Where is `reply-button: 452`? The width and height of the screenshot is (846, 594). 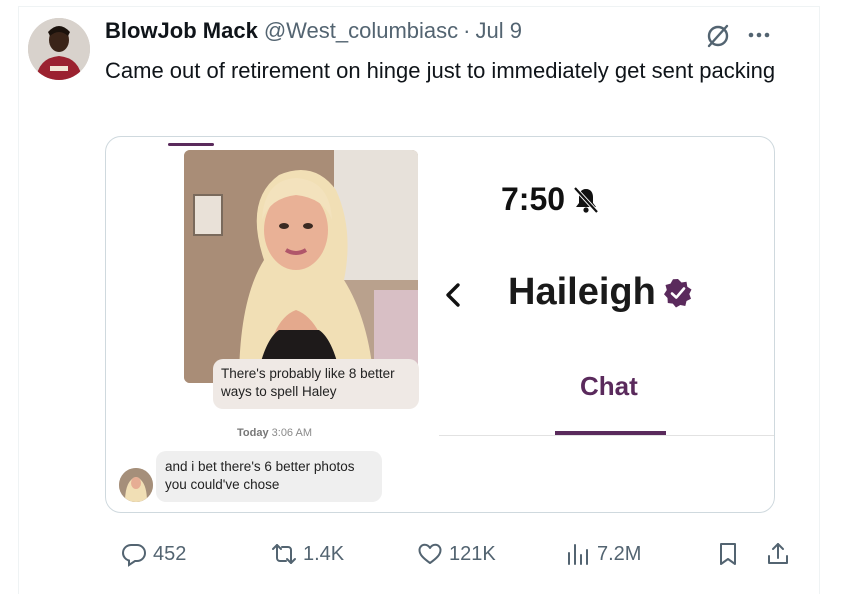
reply-button: 452 is located at coordinates (153, 554).